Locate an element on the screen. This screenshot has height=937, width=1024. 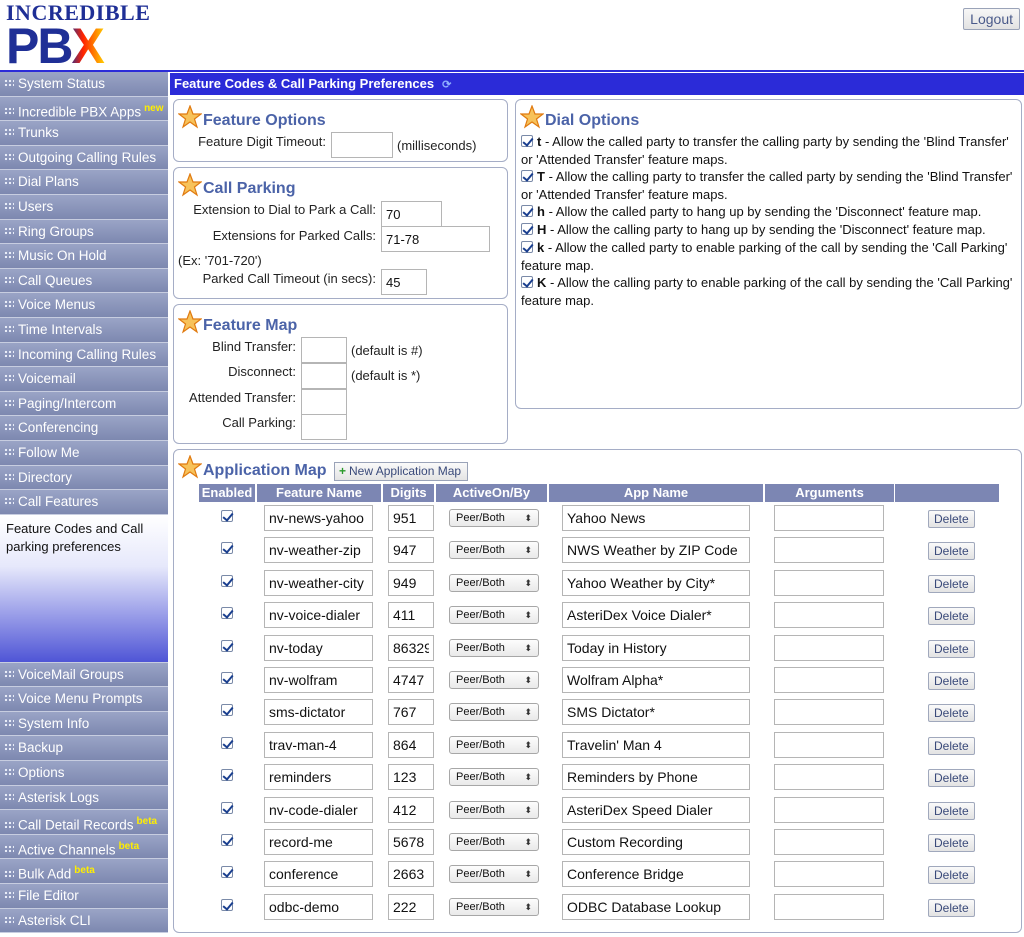
parked-timeout-input is located at coordinates (404, 282).